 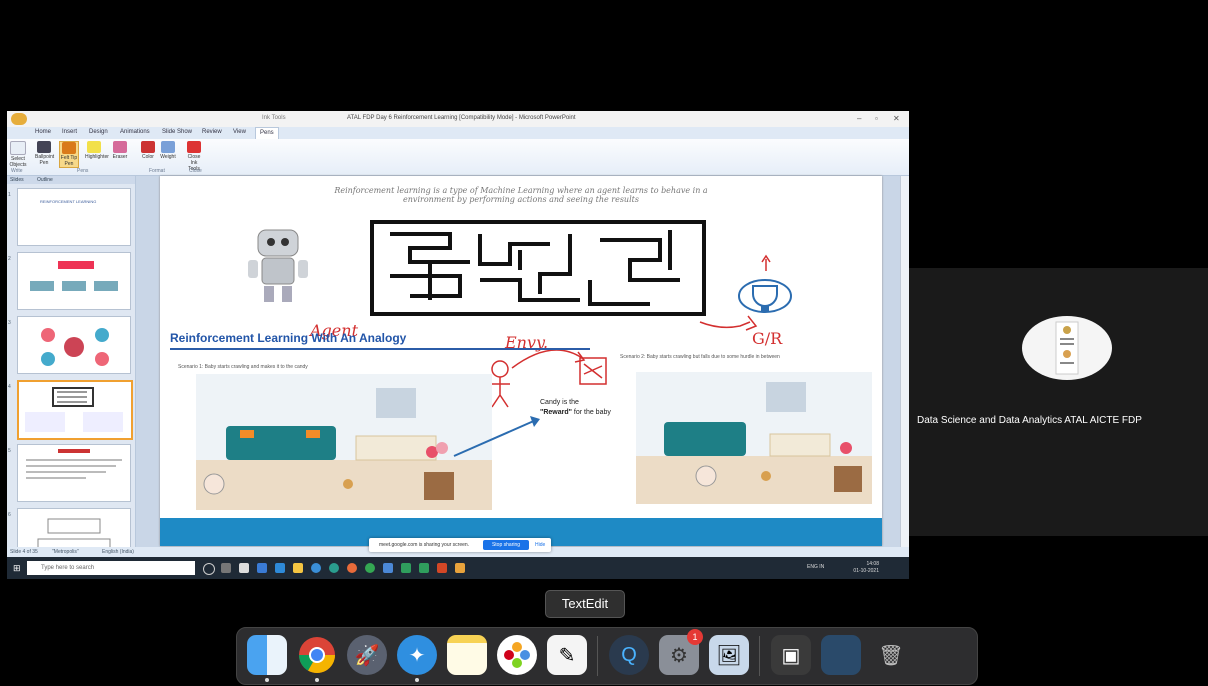 What do you see at coordinates (417, 655) in the screenshot?
I see `safari-icon: ✦` at bounding box center [417, 655].